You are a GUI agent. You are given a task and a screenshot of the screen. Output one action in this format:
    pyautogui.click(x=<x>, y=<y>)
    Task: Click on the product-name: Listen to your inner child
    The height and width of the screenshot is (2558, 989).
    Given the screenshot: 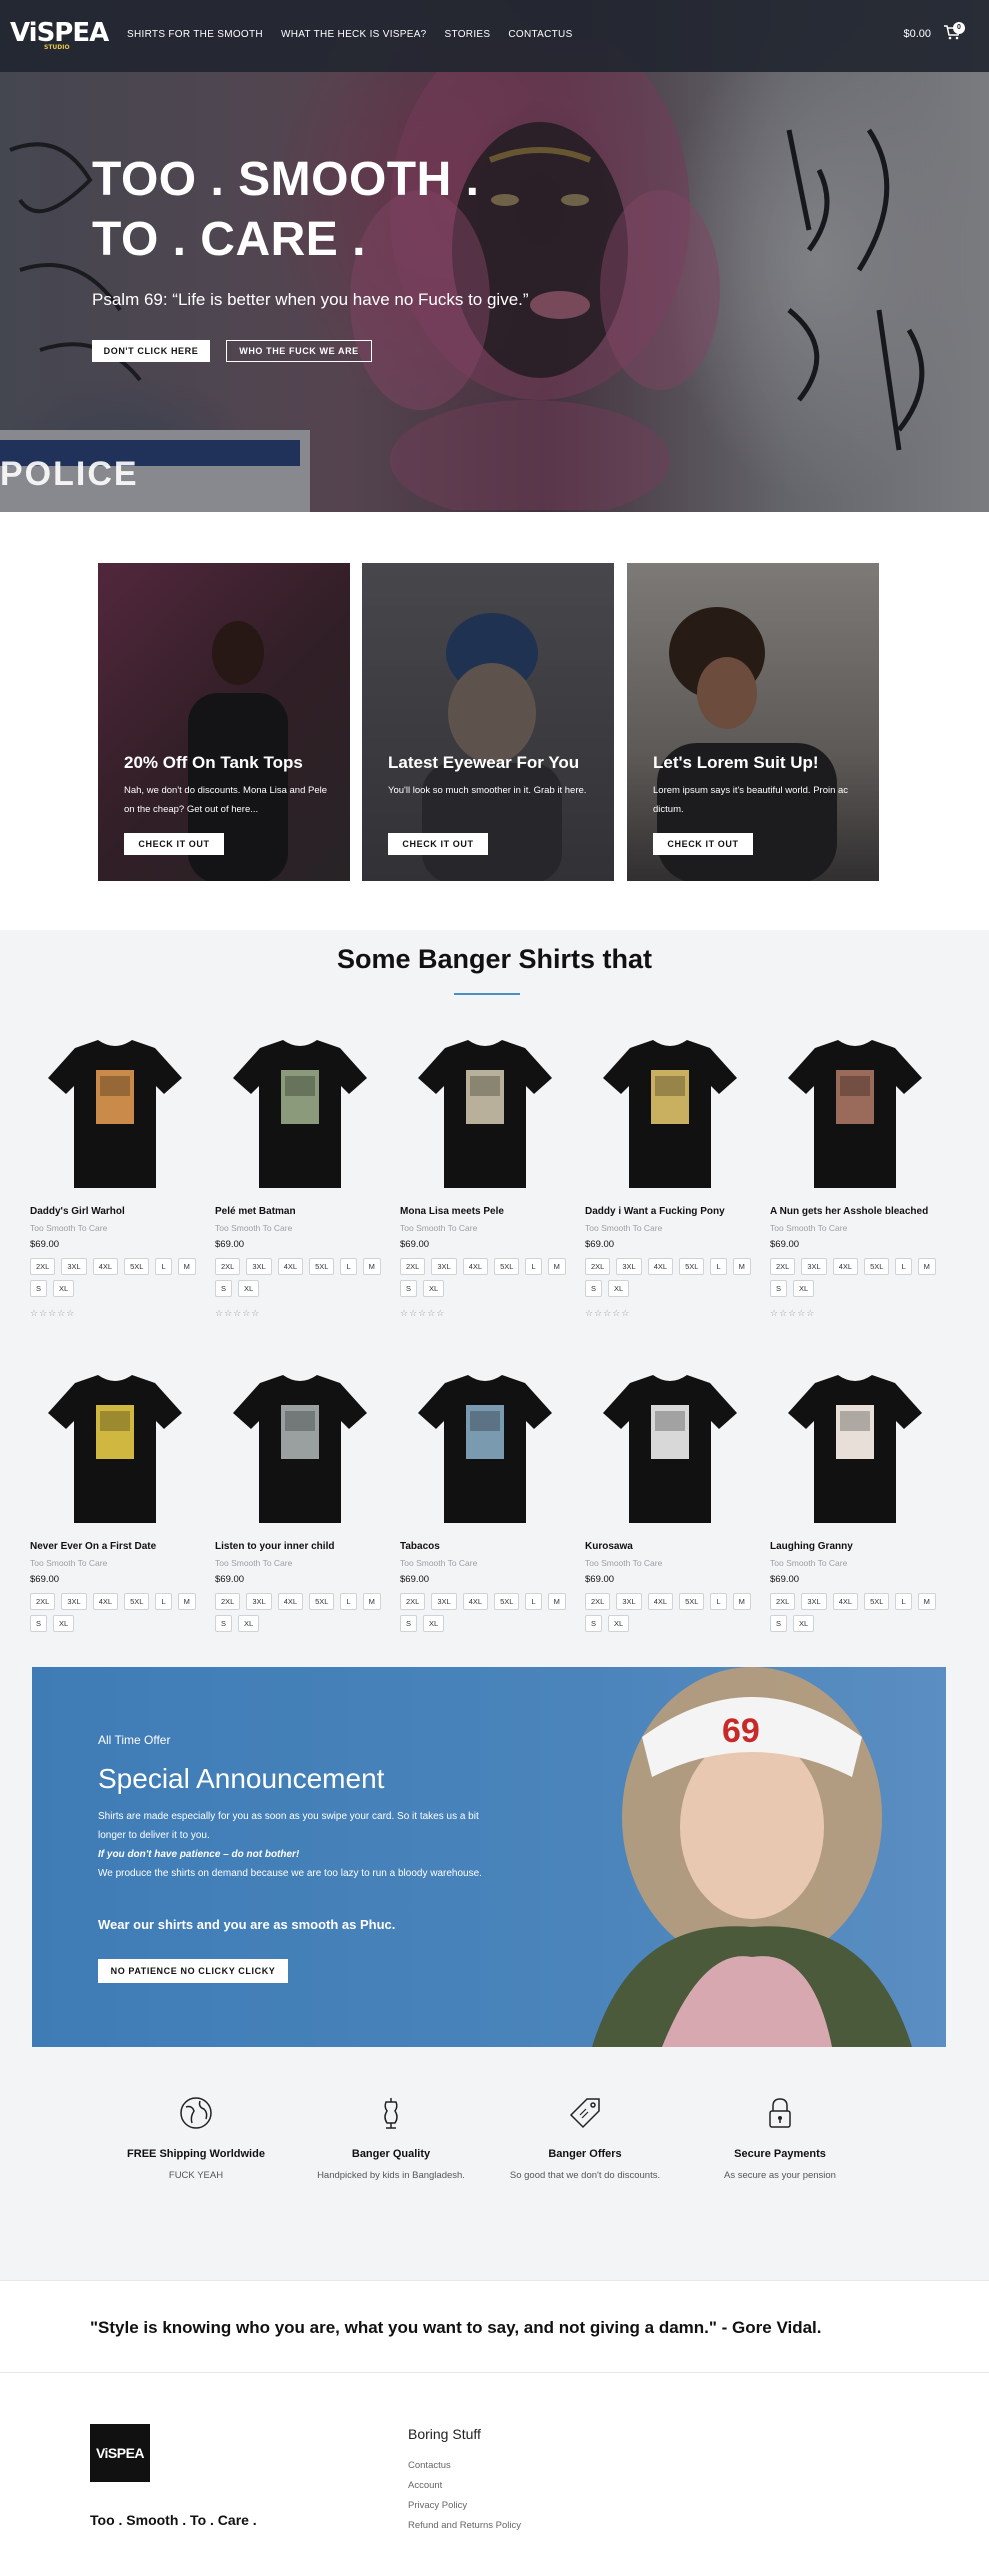 What is the action you would take?
    pyautogui.click(x=274, y=1546)
    